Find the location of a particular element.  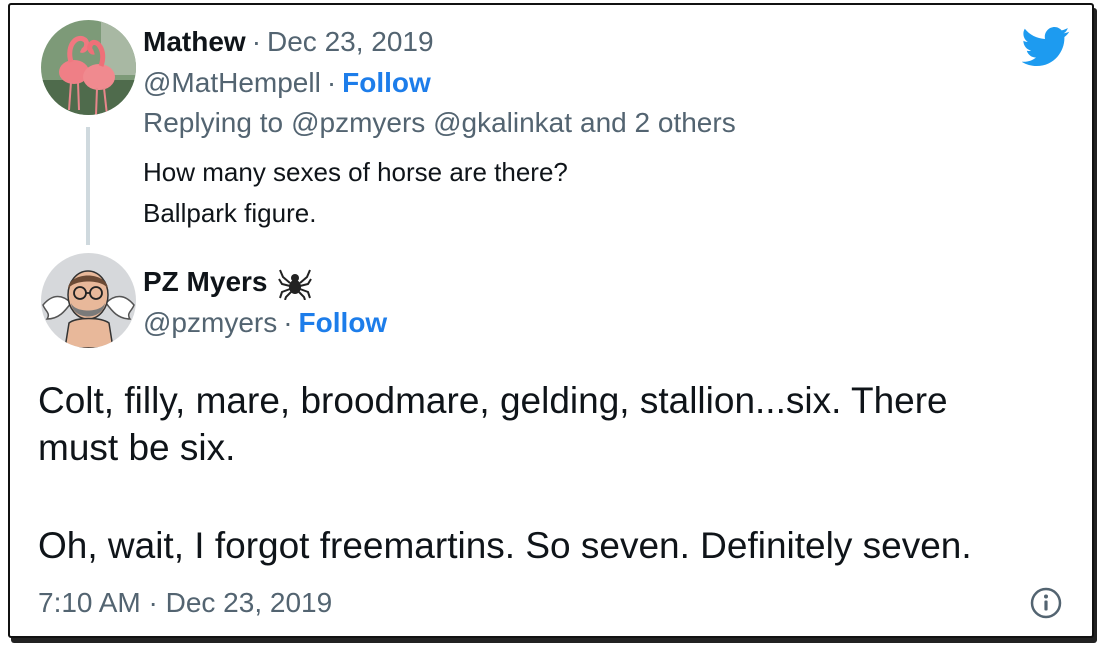

second-tweet-handle-row: @pzmyers · Follow is located at coordinates (265, 323).